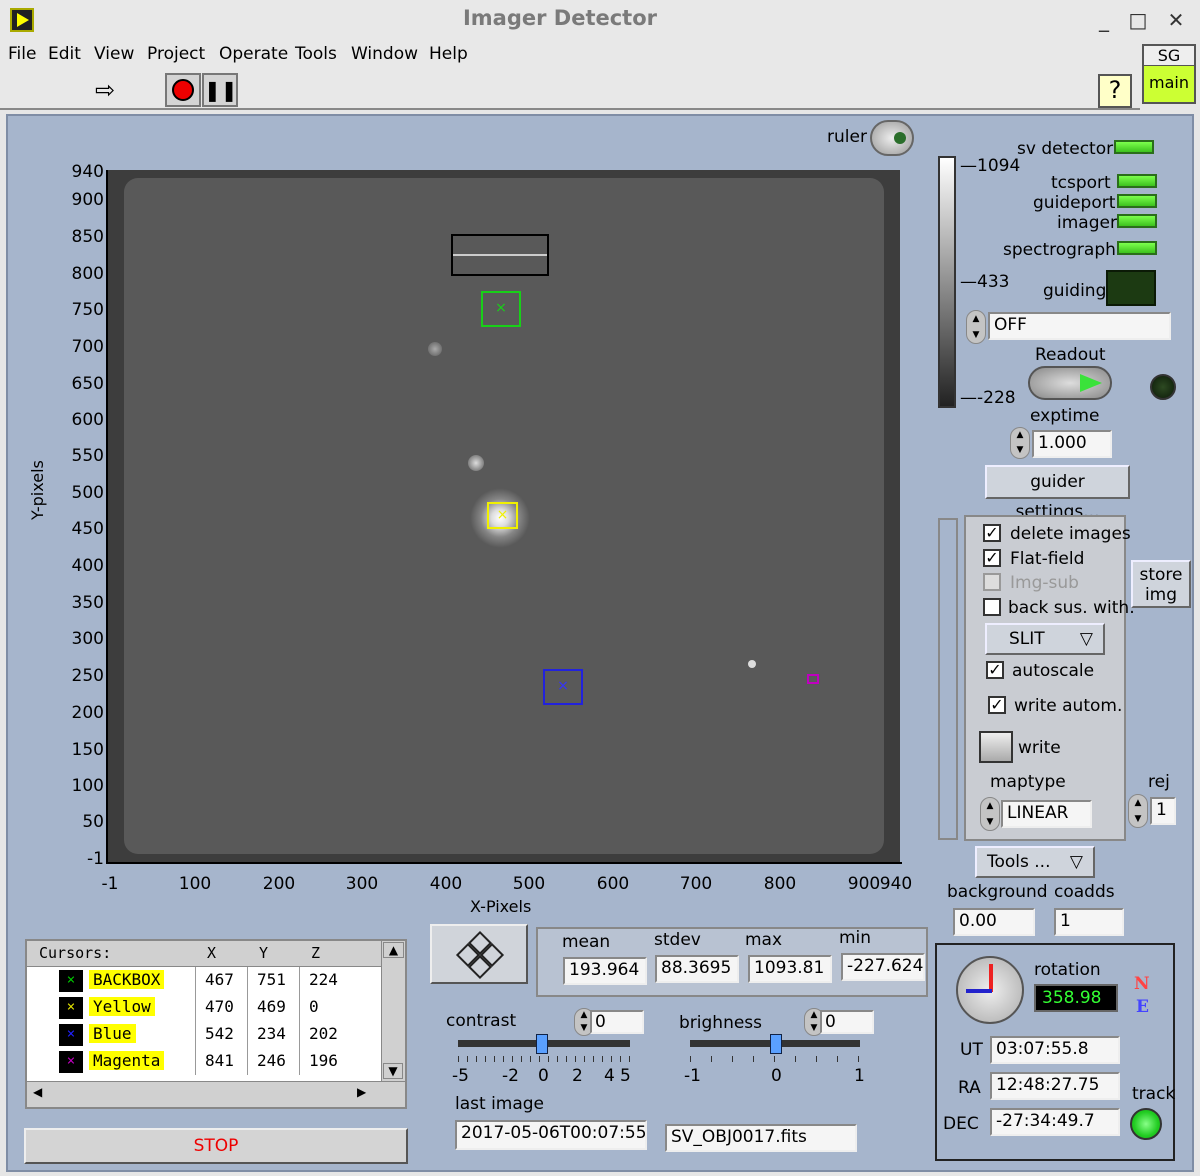  Describe the element at coordinates (1065, 416) in the screenshot. I see `exptime-label: exptime` at that location.